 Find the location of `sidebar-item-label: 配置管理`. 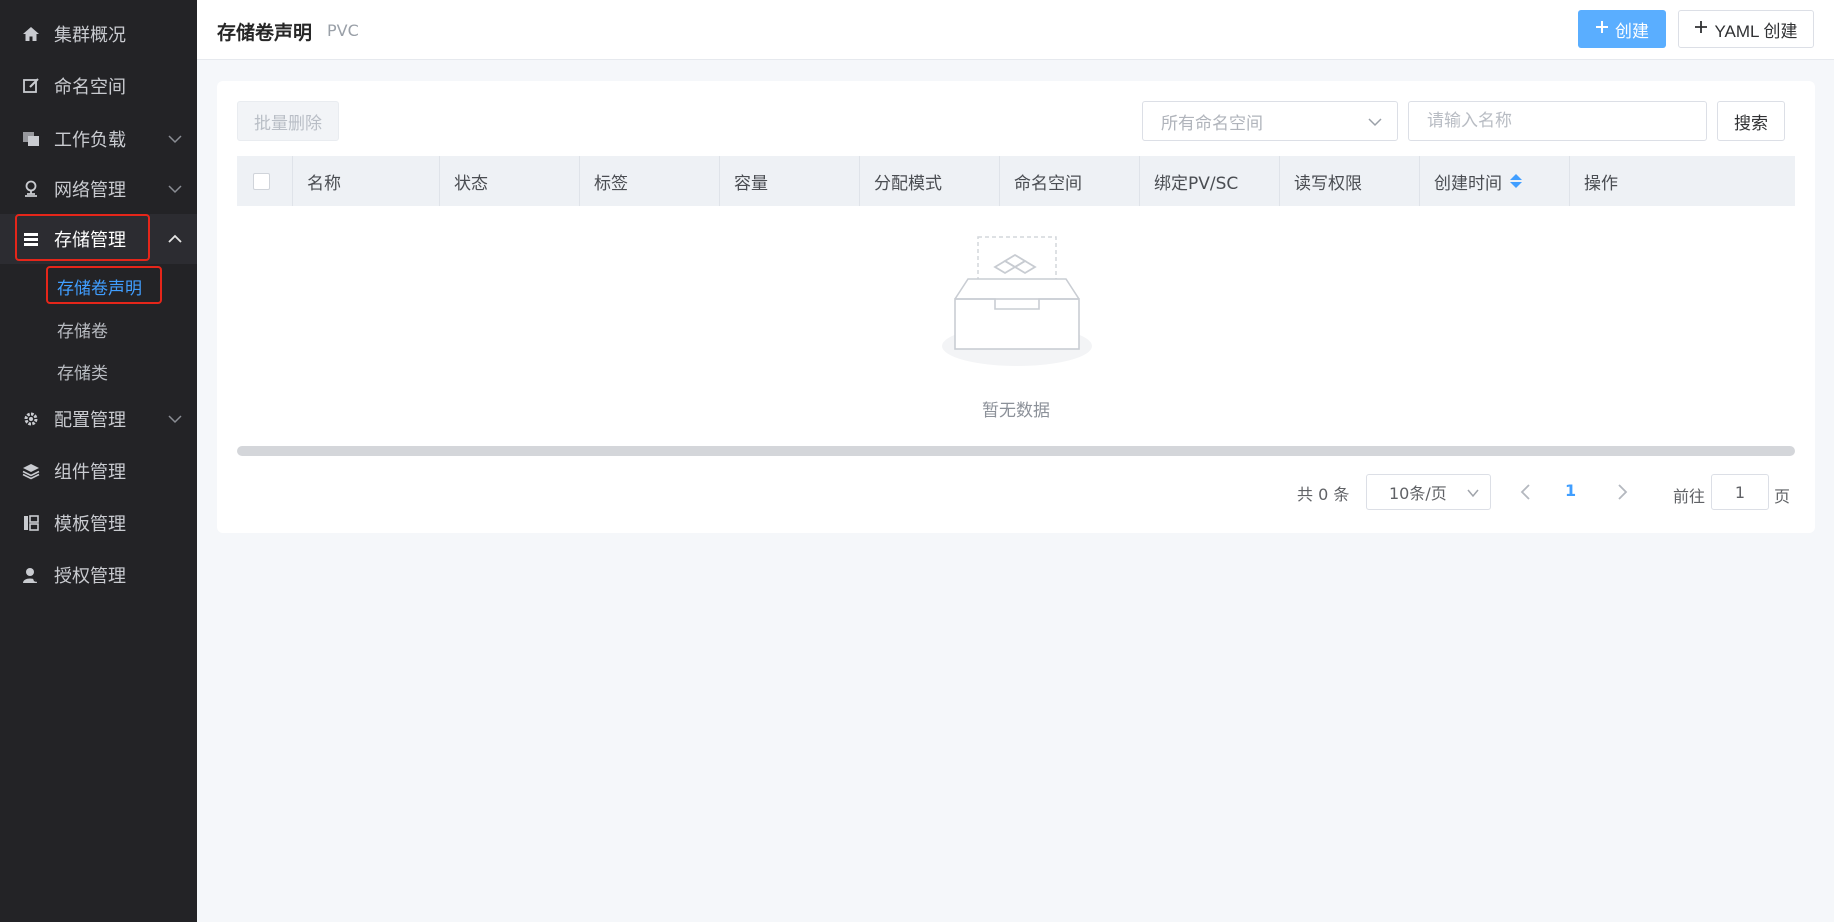

sidebar-item-label: 配置管理 is located at coordinates (90, 420).